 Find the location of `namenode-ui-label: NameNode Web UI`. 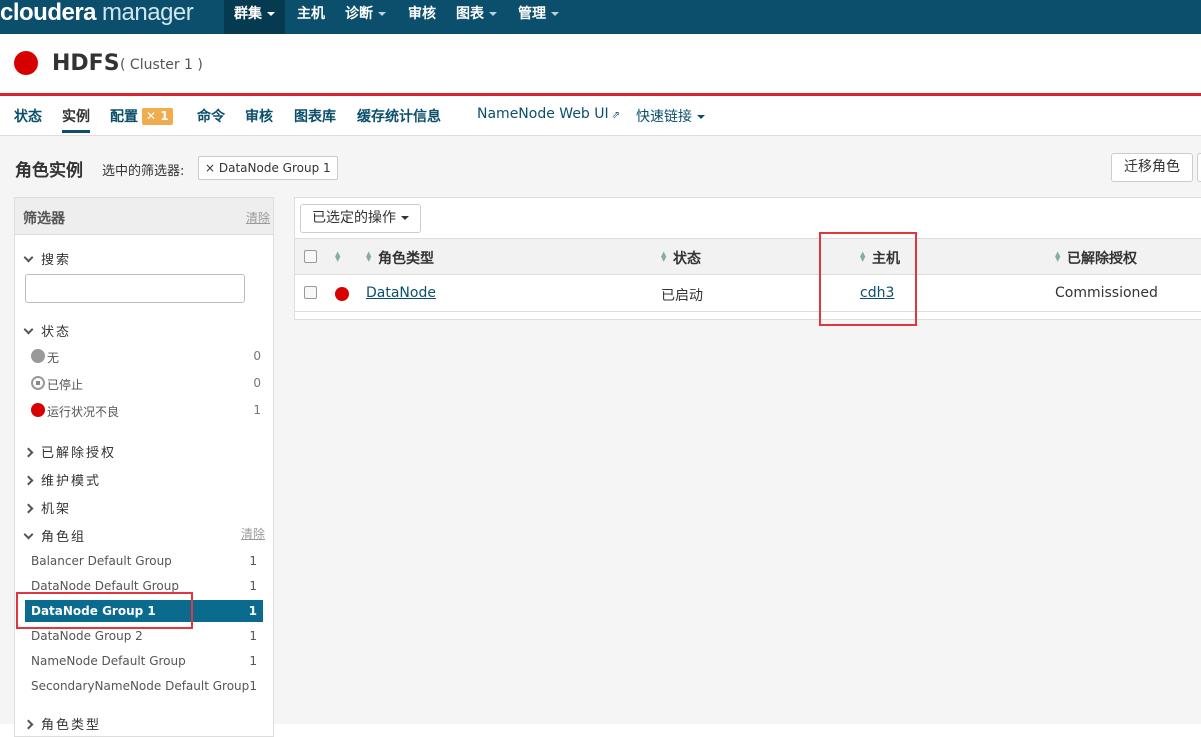

namenode-ui-label: NameNode Web UI is located at coordinates (543, 114).